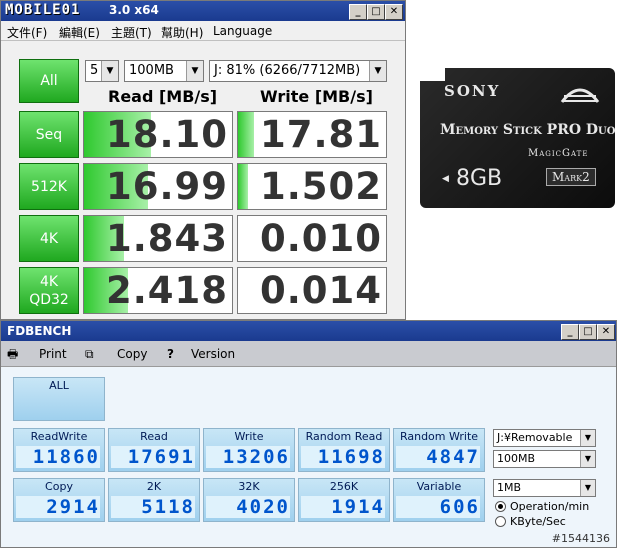 The height and width of the screenshot is (551, 621). Describe the element at coordinates (472, 91) in the screenshot. I see `card-brand: SONY` at that location.